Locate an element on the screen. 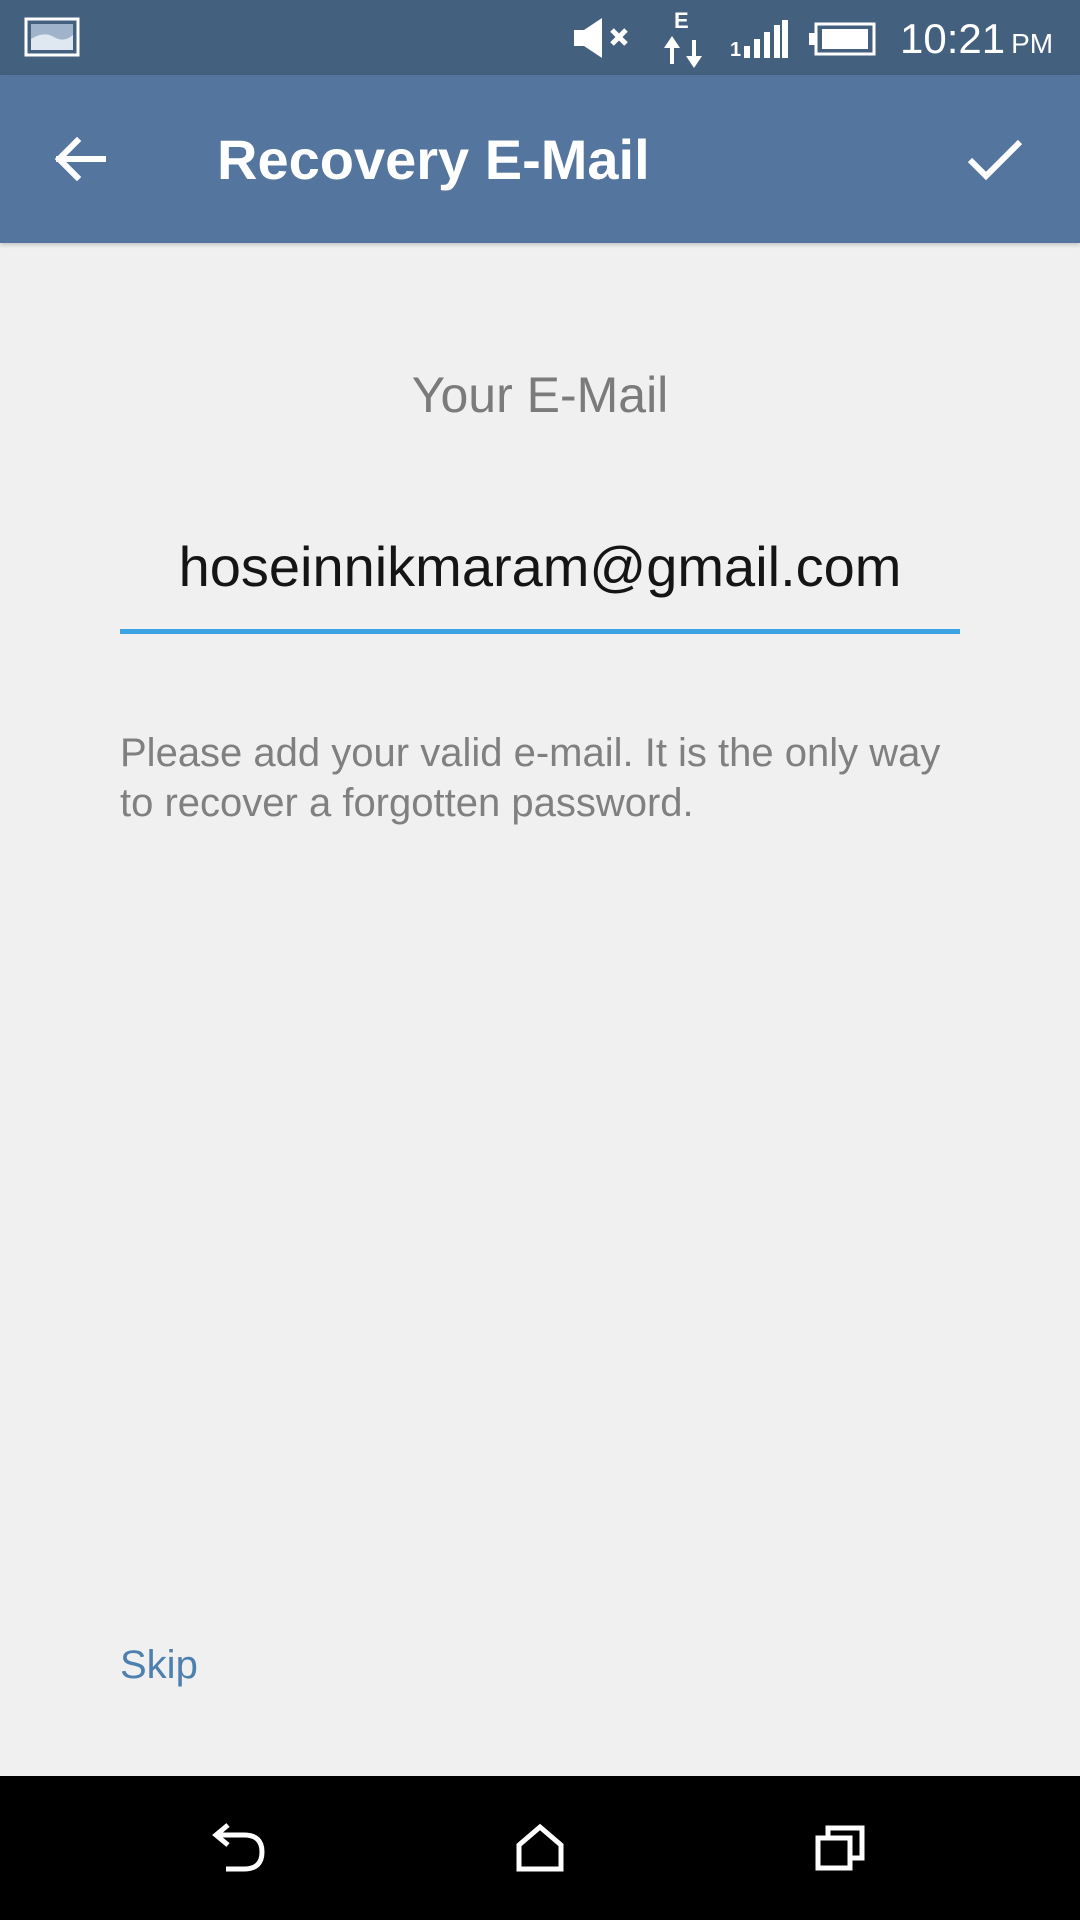 The height and width of the screenshot is (1920, 1080). back-button is located at coordinates (80, 159).